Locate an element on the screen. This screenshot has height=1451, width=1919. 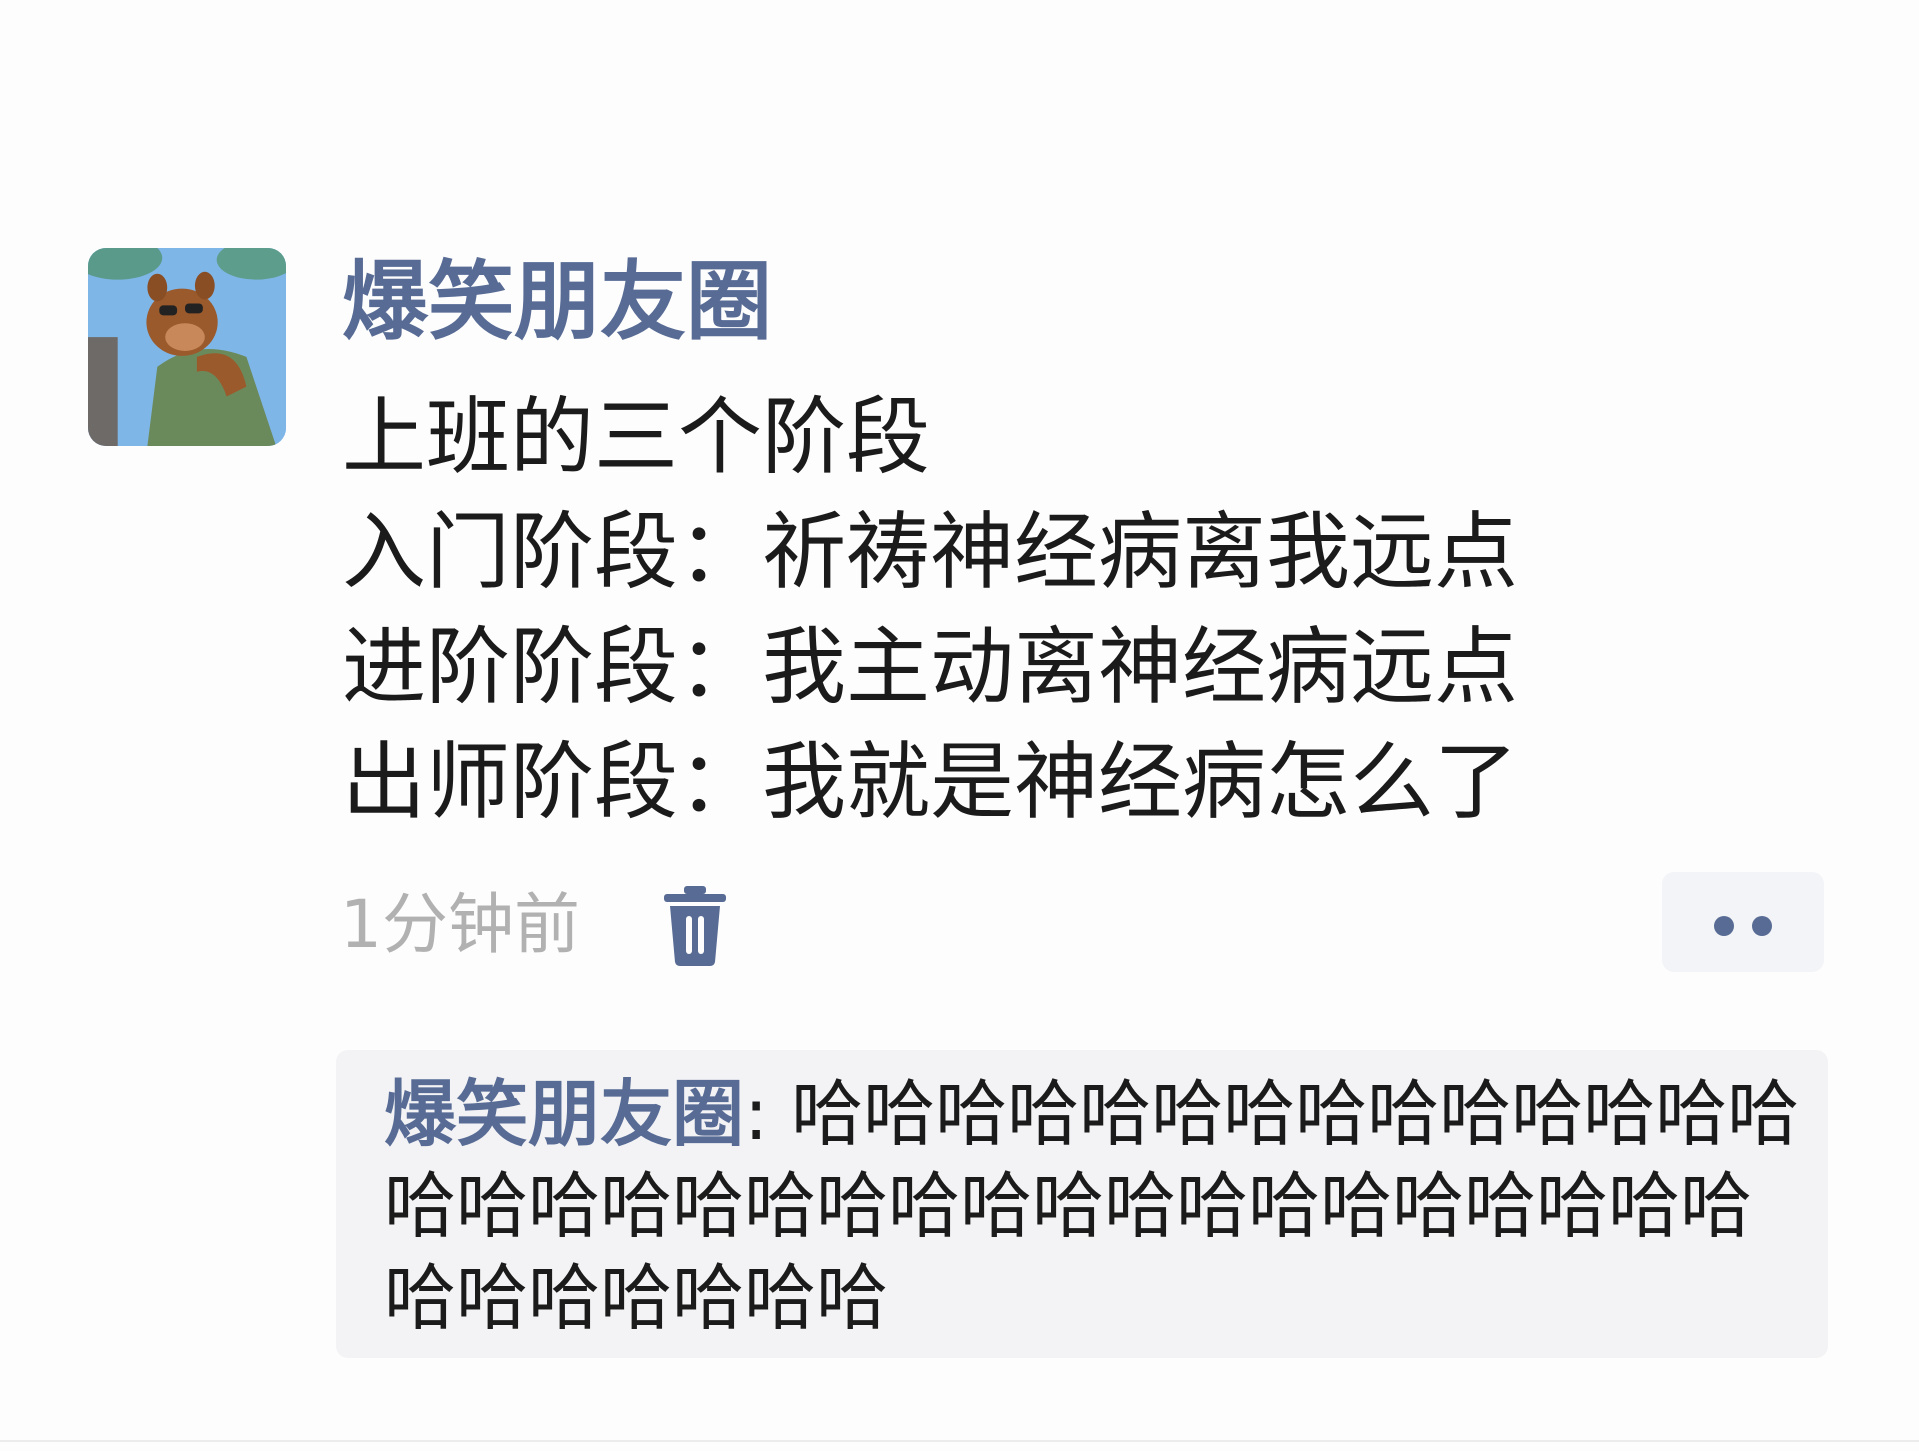
post-line: 进阶阶段：我主动离神经病远点 is located at coordinates (930, 667).